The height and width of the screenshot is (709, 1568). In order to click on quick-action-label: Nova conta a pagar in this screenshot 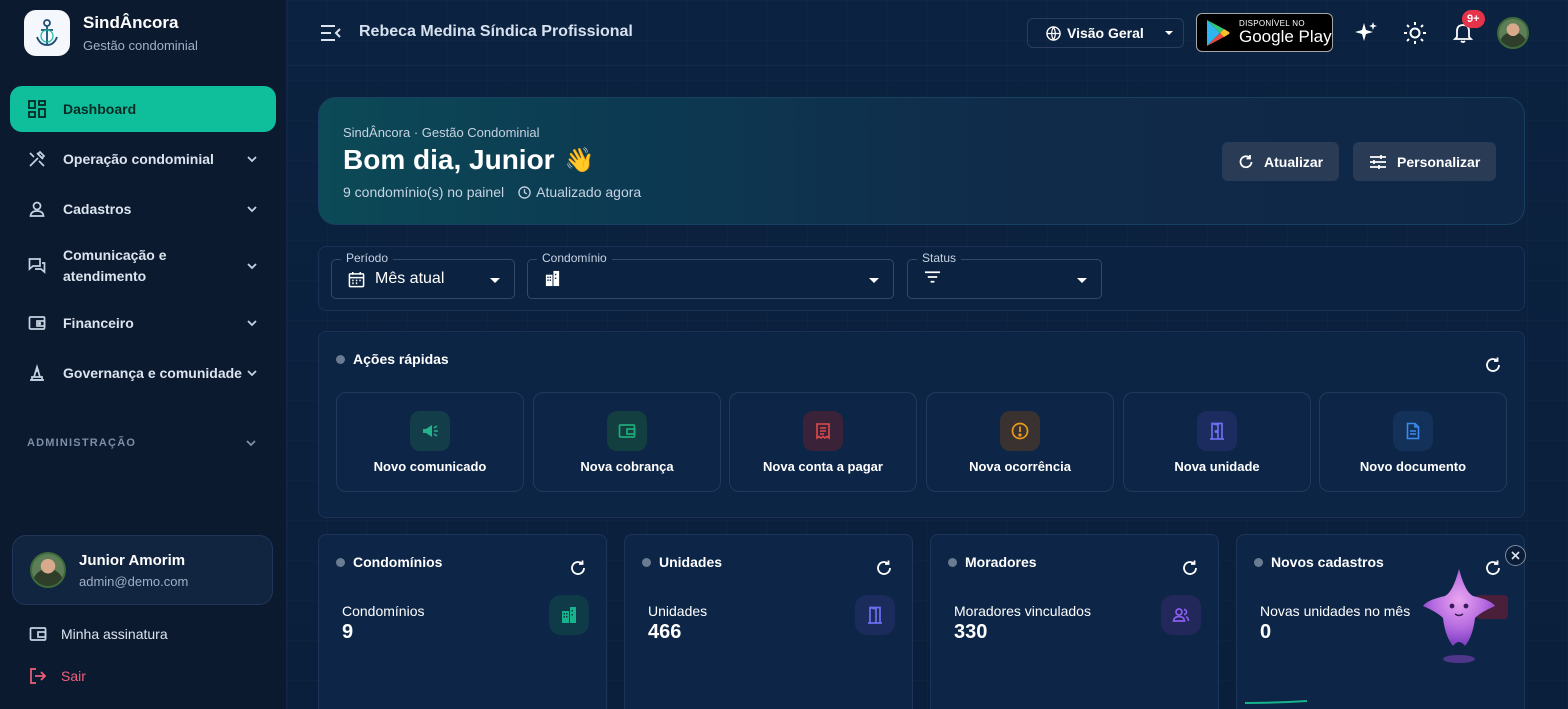, I will do `click(823, 466)`.